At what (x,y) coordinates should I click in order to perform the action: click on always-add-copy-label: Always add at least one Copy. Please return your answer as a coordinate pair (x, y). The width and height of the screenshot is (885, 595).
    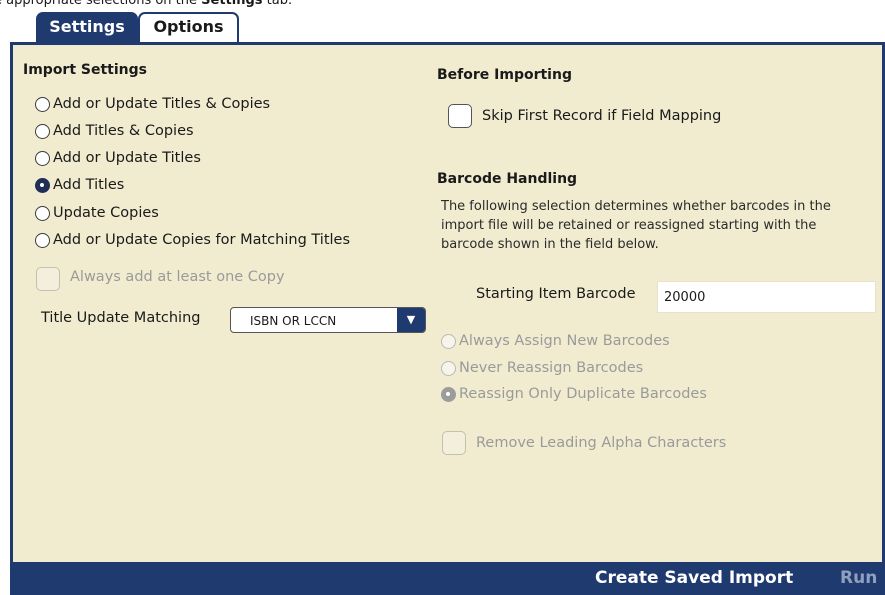
    Looking at the image, I should click on (177, 277).